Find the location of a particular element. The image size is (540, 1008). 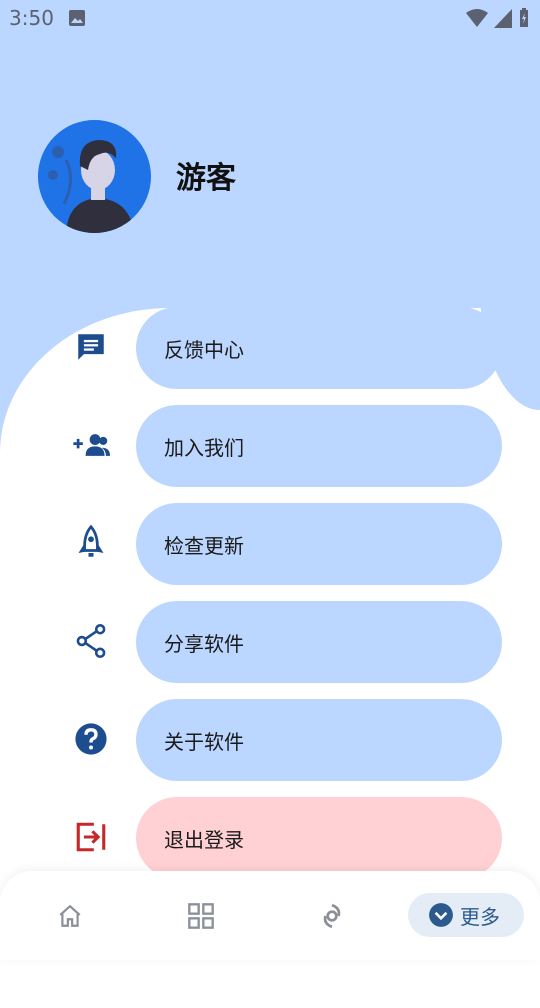

menu-item-label: 分享软件 is located at coordinates (204, 643).